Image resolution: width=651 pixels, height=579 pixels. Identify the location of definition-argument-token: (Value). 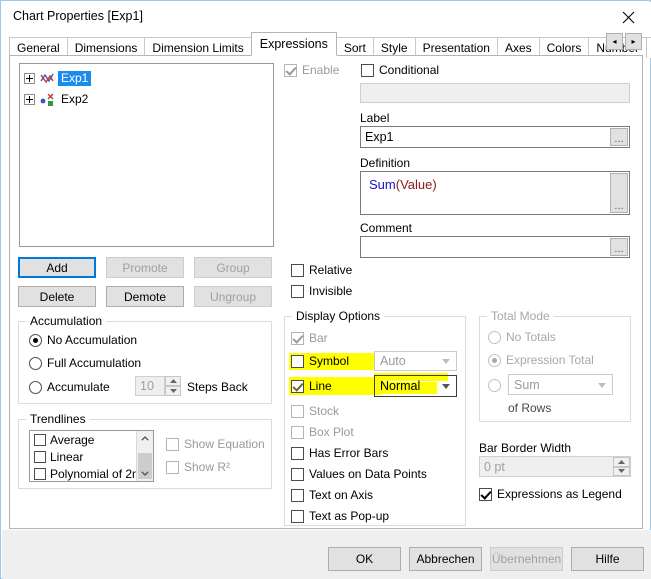
(416, 184).